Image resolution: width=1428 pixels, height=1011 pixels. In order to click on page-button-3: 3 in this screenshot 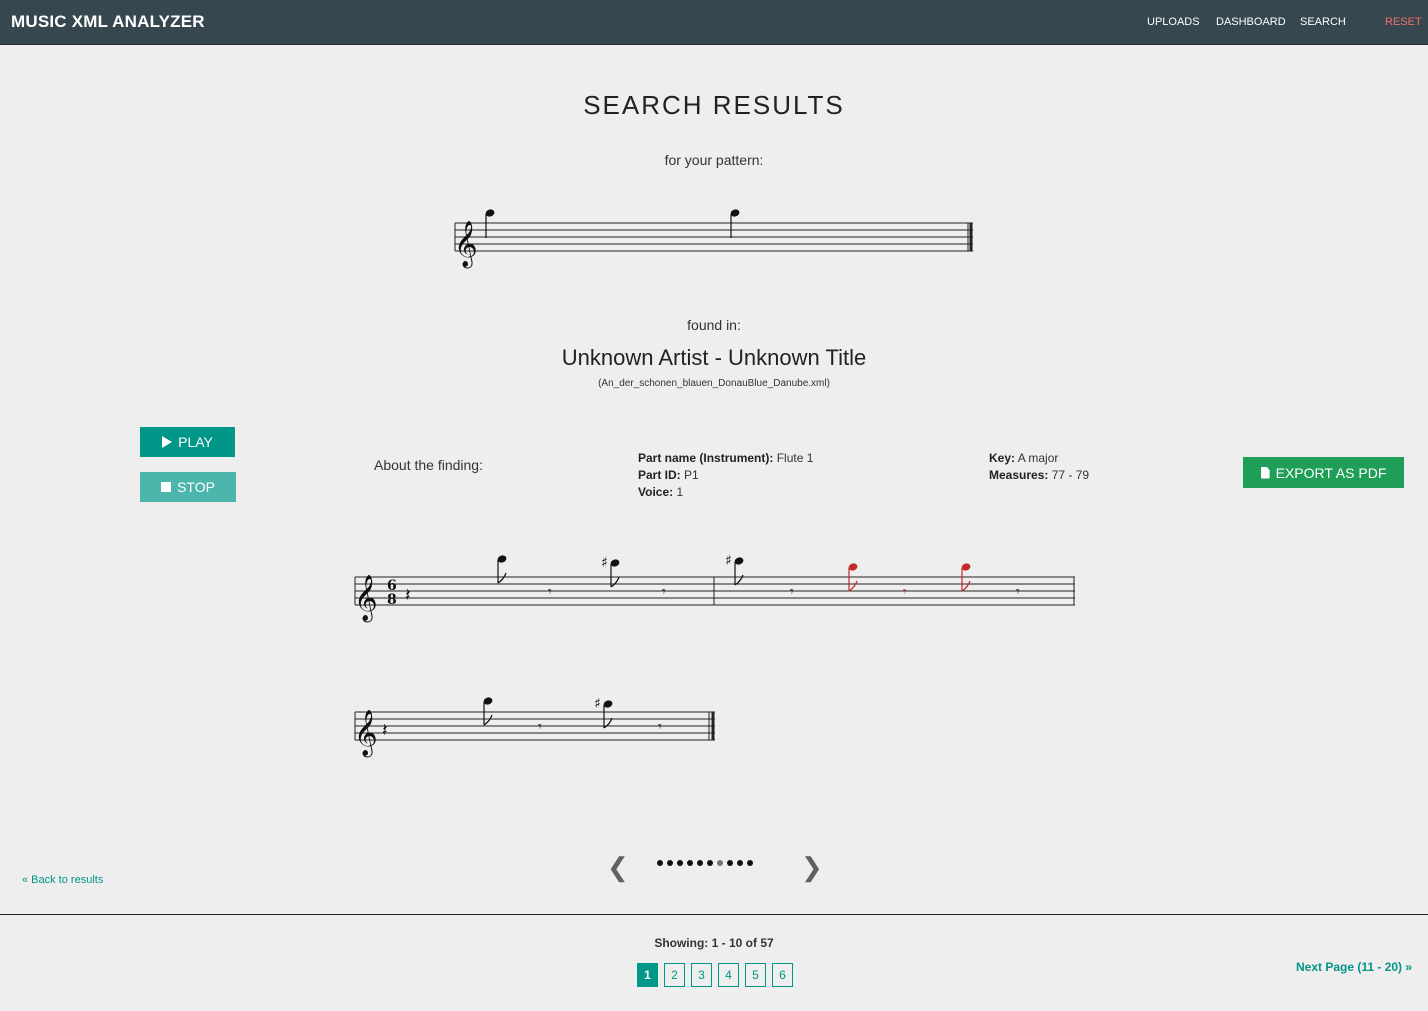, I will do `click(701, 975)`.